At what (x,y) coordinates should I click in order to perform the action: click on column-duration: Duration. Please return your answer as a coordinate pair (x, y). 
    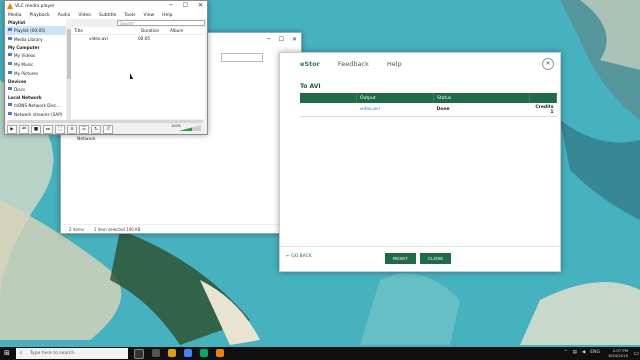
    Looking at the image, I should click on (152, 30).